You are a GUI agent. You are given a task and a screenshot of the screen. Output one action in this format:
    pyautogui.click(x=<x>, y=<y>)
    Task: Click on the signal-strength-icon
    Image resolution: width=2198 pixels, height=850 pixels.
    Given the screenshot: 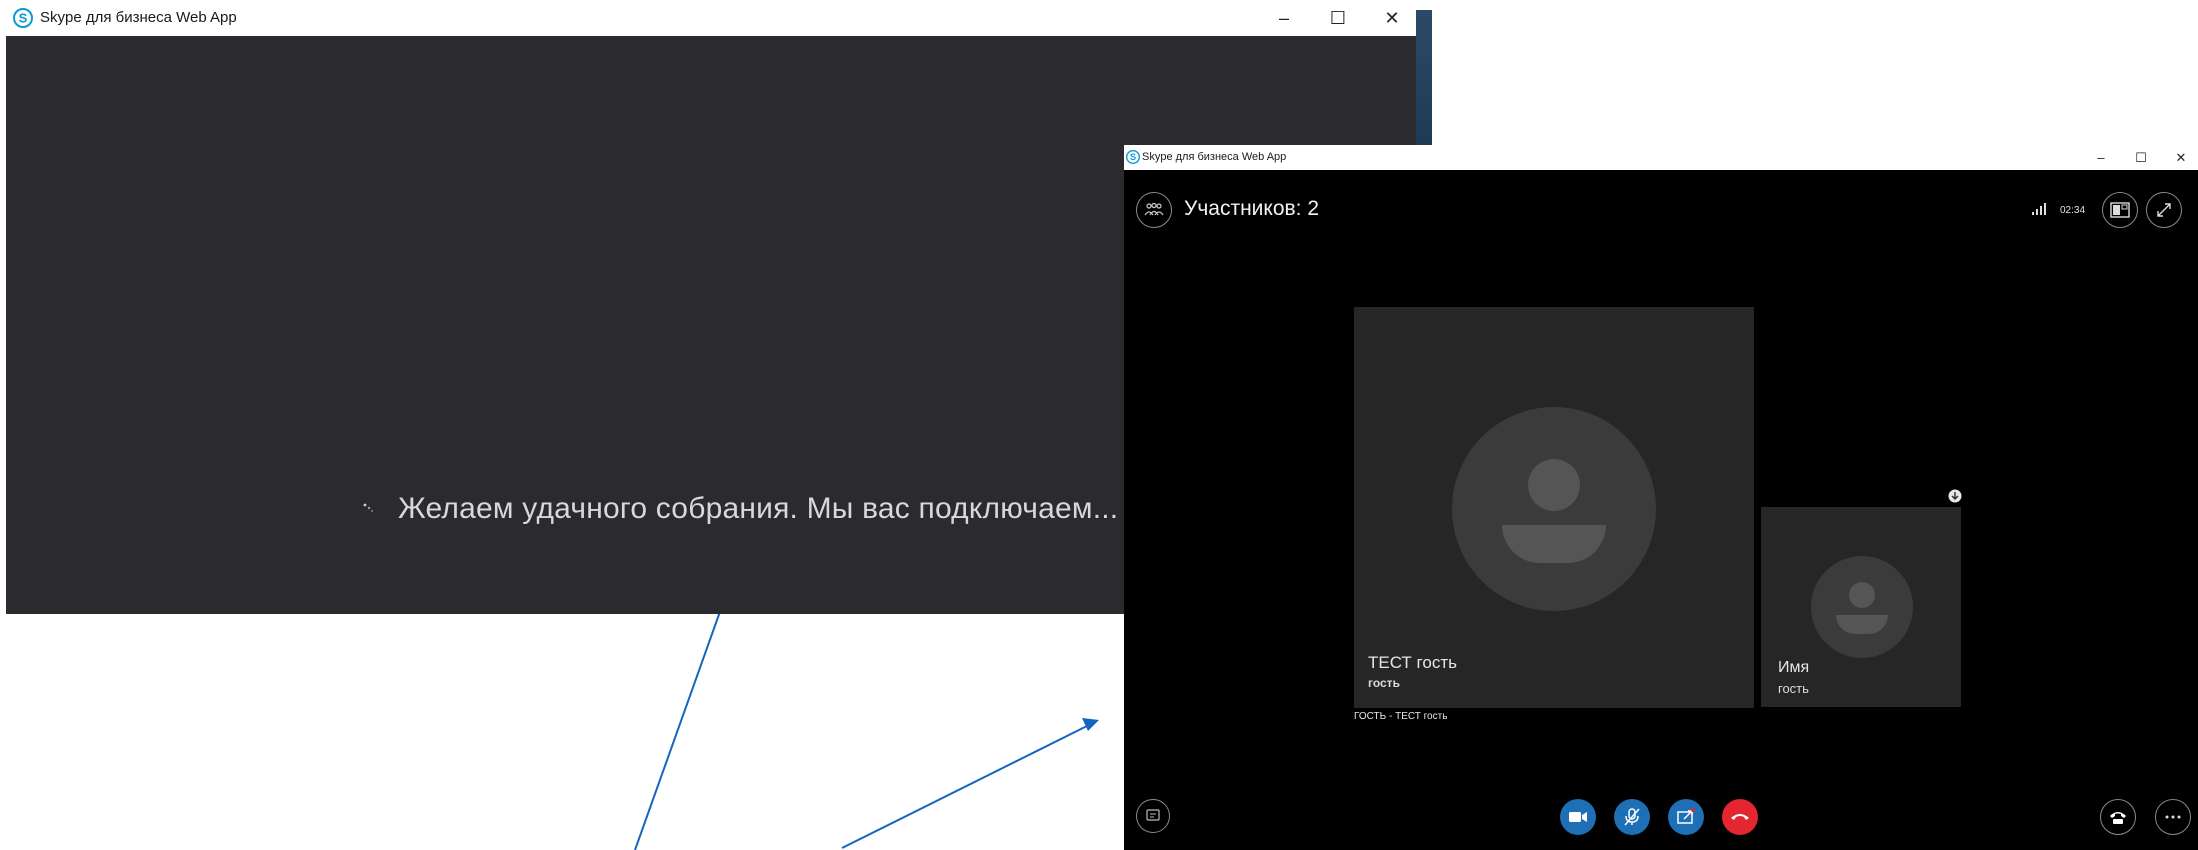 What is the action you would take?
    pyautogui.click(x=2039, y=209)
    